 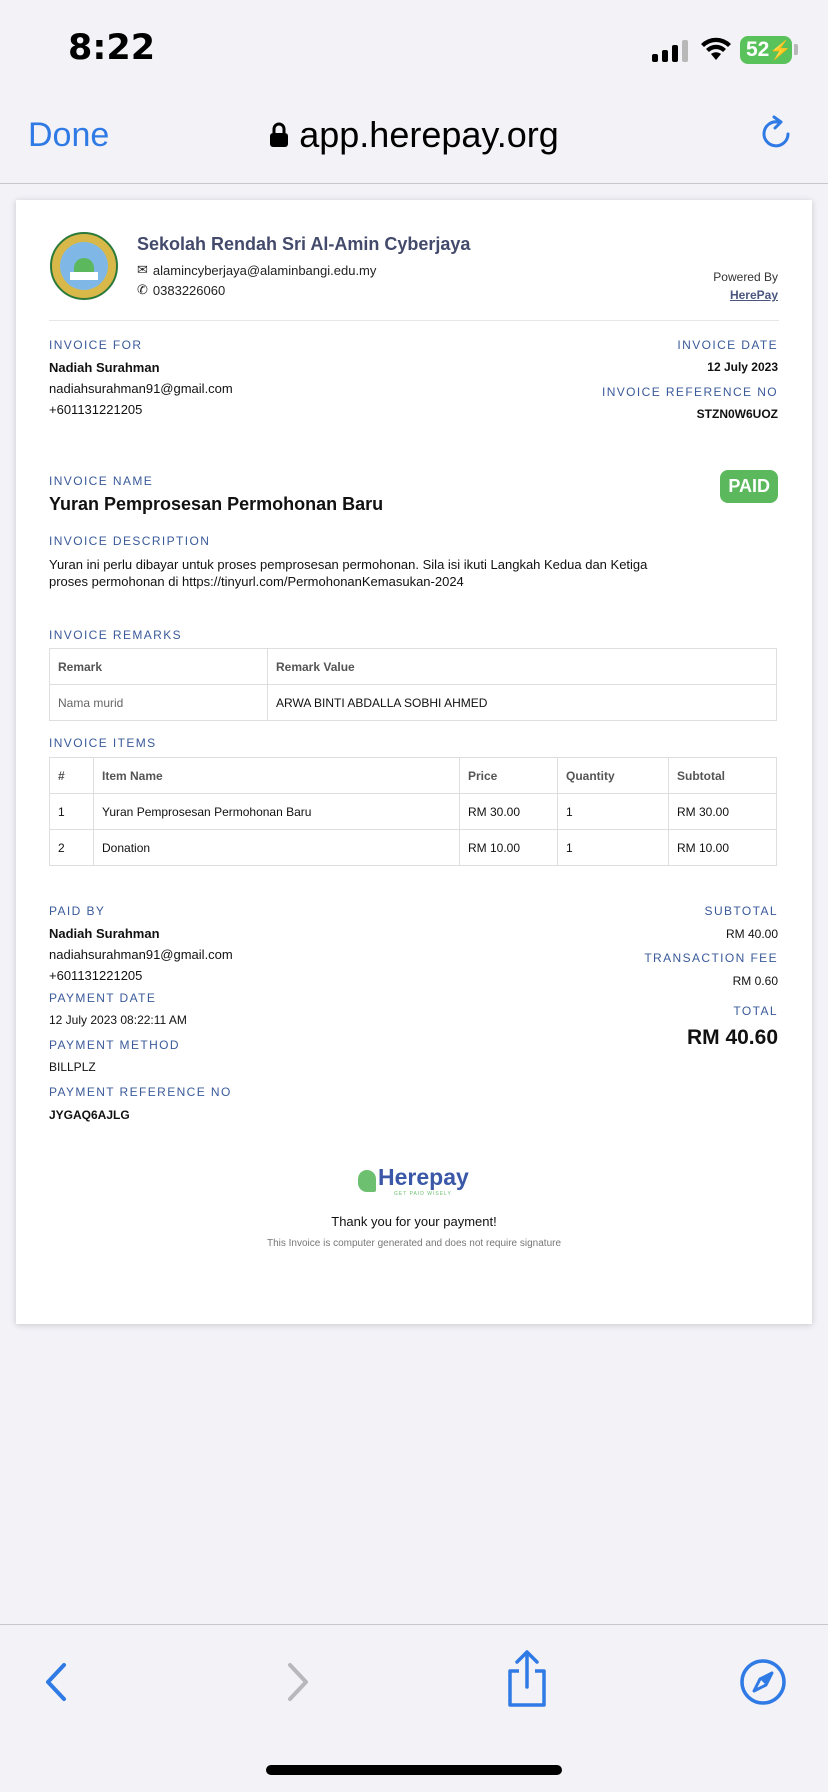 I want to click on school-phone: 0383226060, so click(x=189, y=290).